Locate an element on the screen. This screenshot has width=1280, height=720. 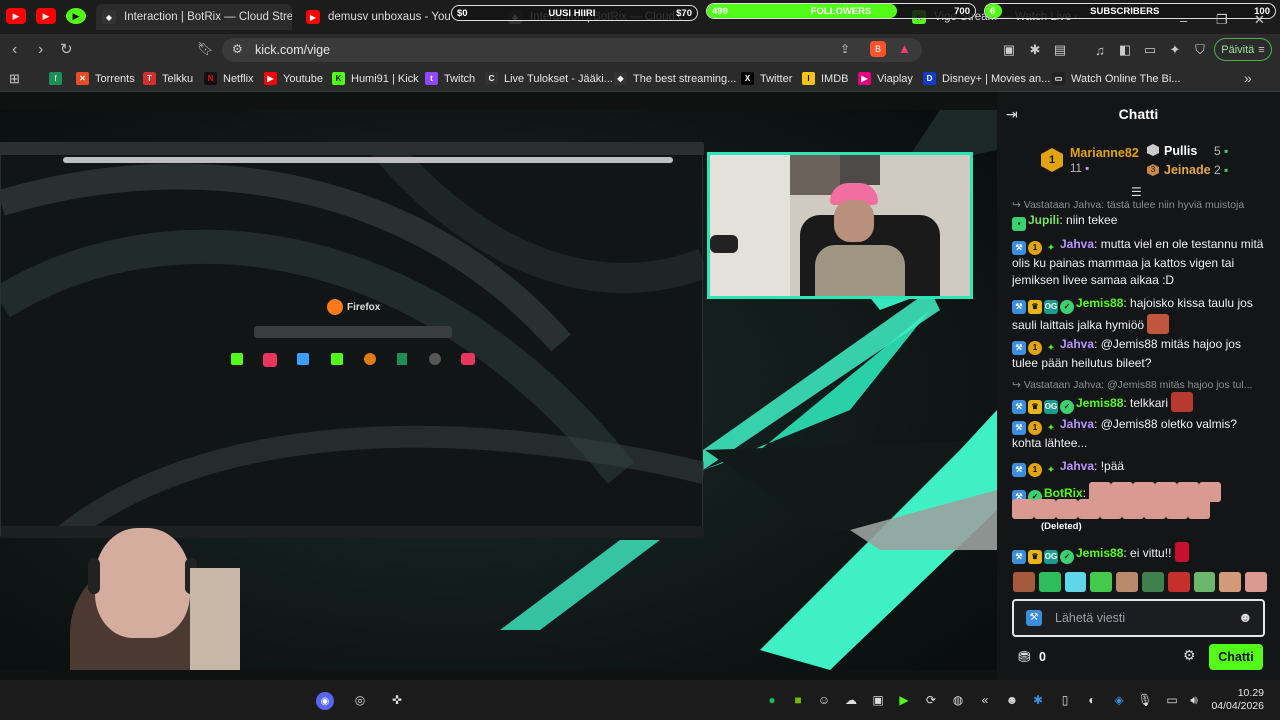
emote is located at coordinates (1089, 509).